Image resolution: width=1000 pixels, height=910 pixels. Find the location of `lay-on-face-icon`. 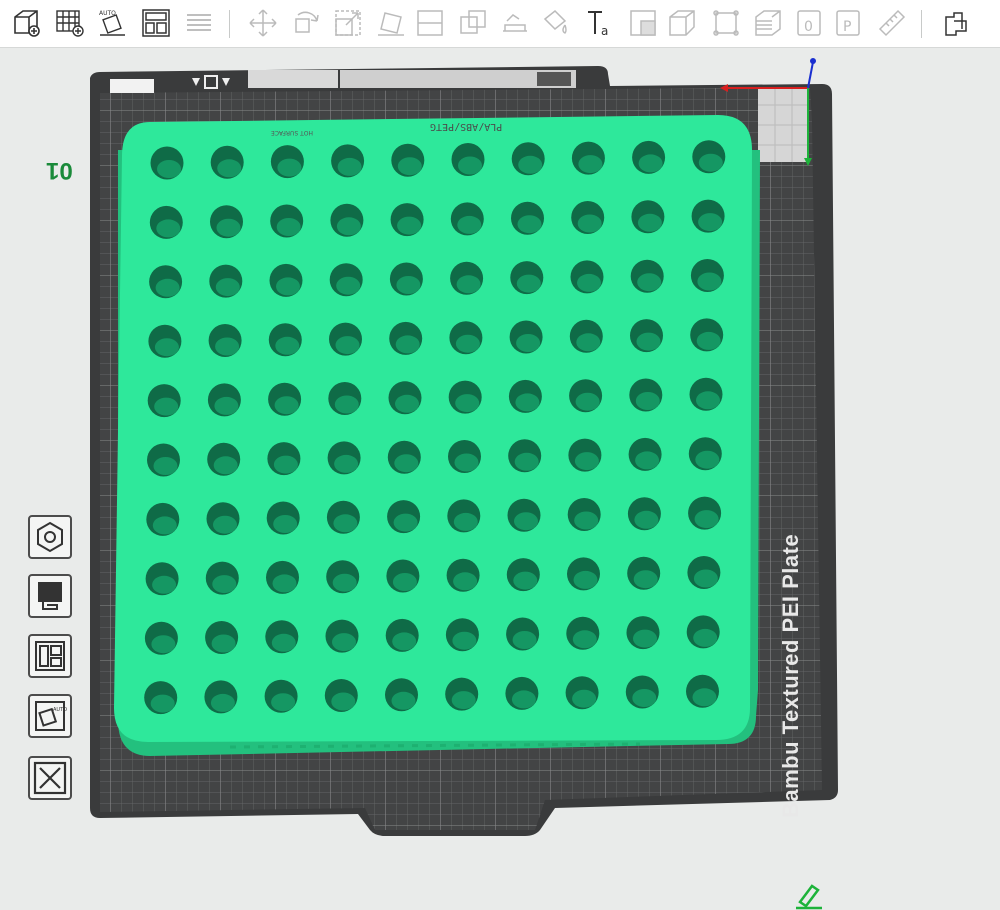

lay-on-face-icon is located at coordinates (391, 23).